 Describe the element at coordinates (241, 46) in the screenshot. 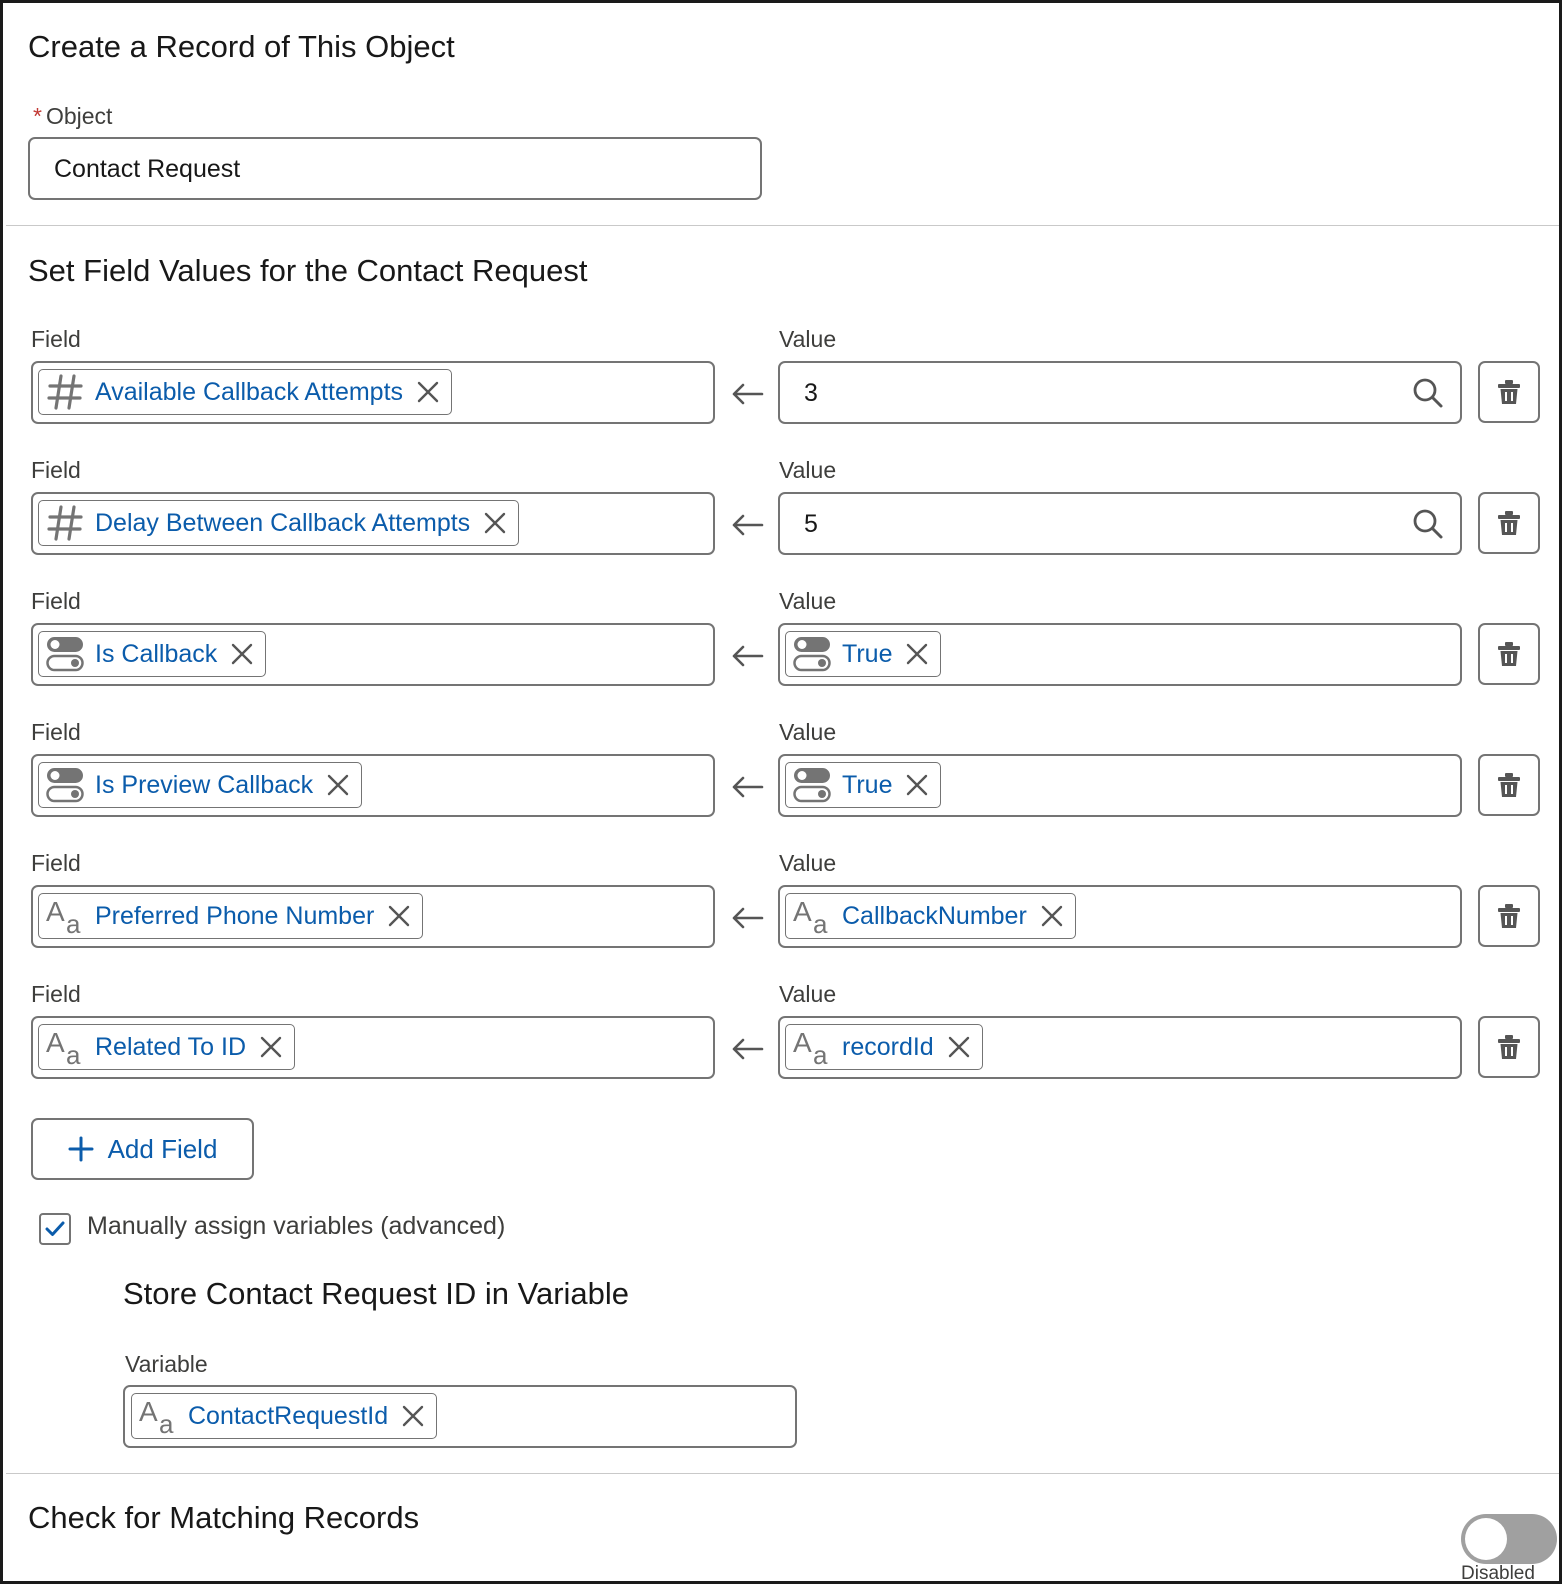

I see `create-section-title: Create a Record of This Object` at that location.